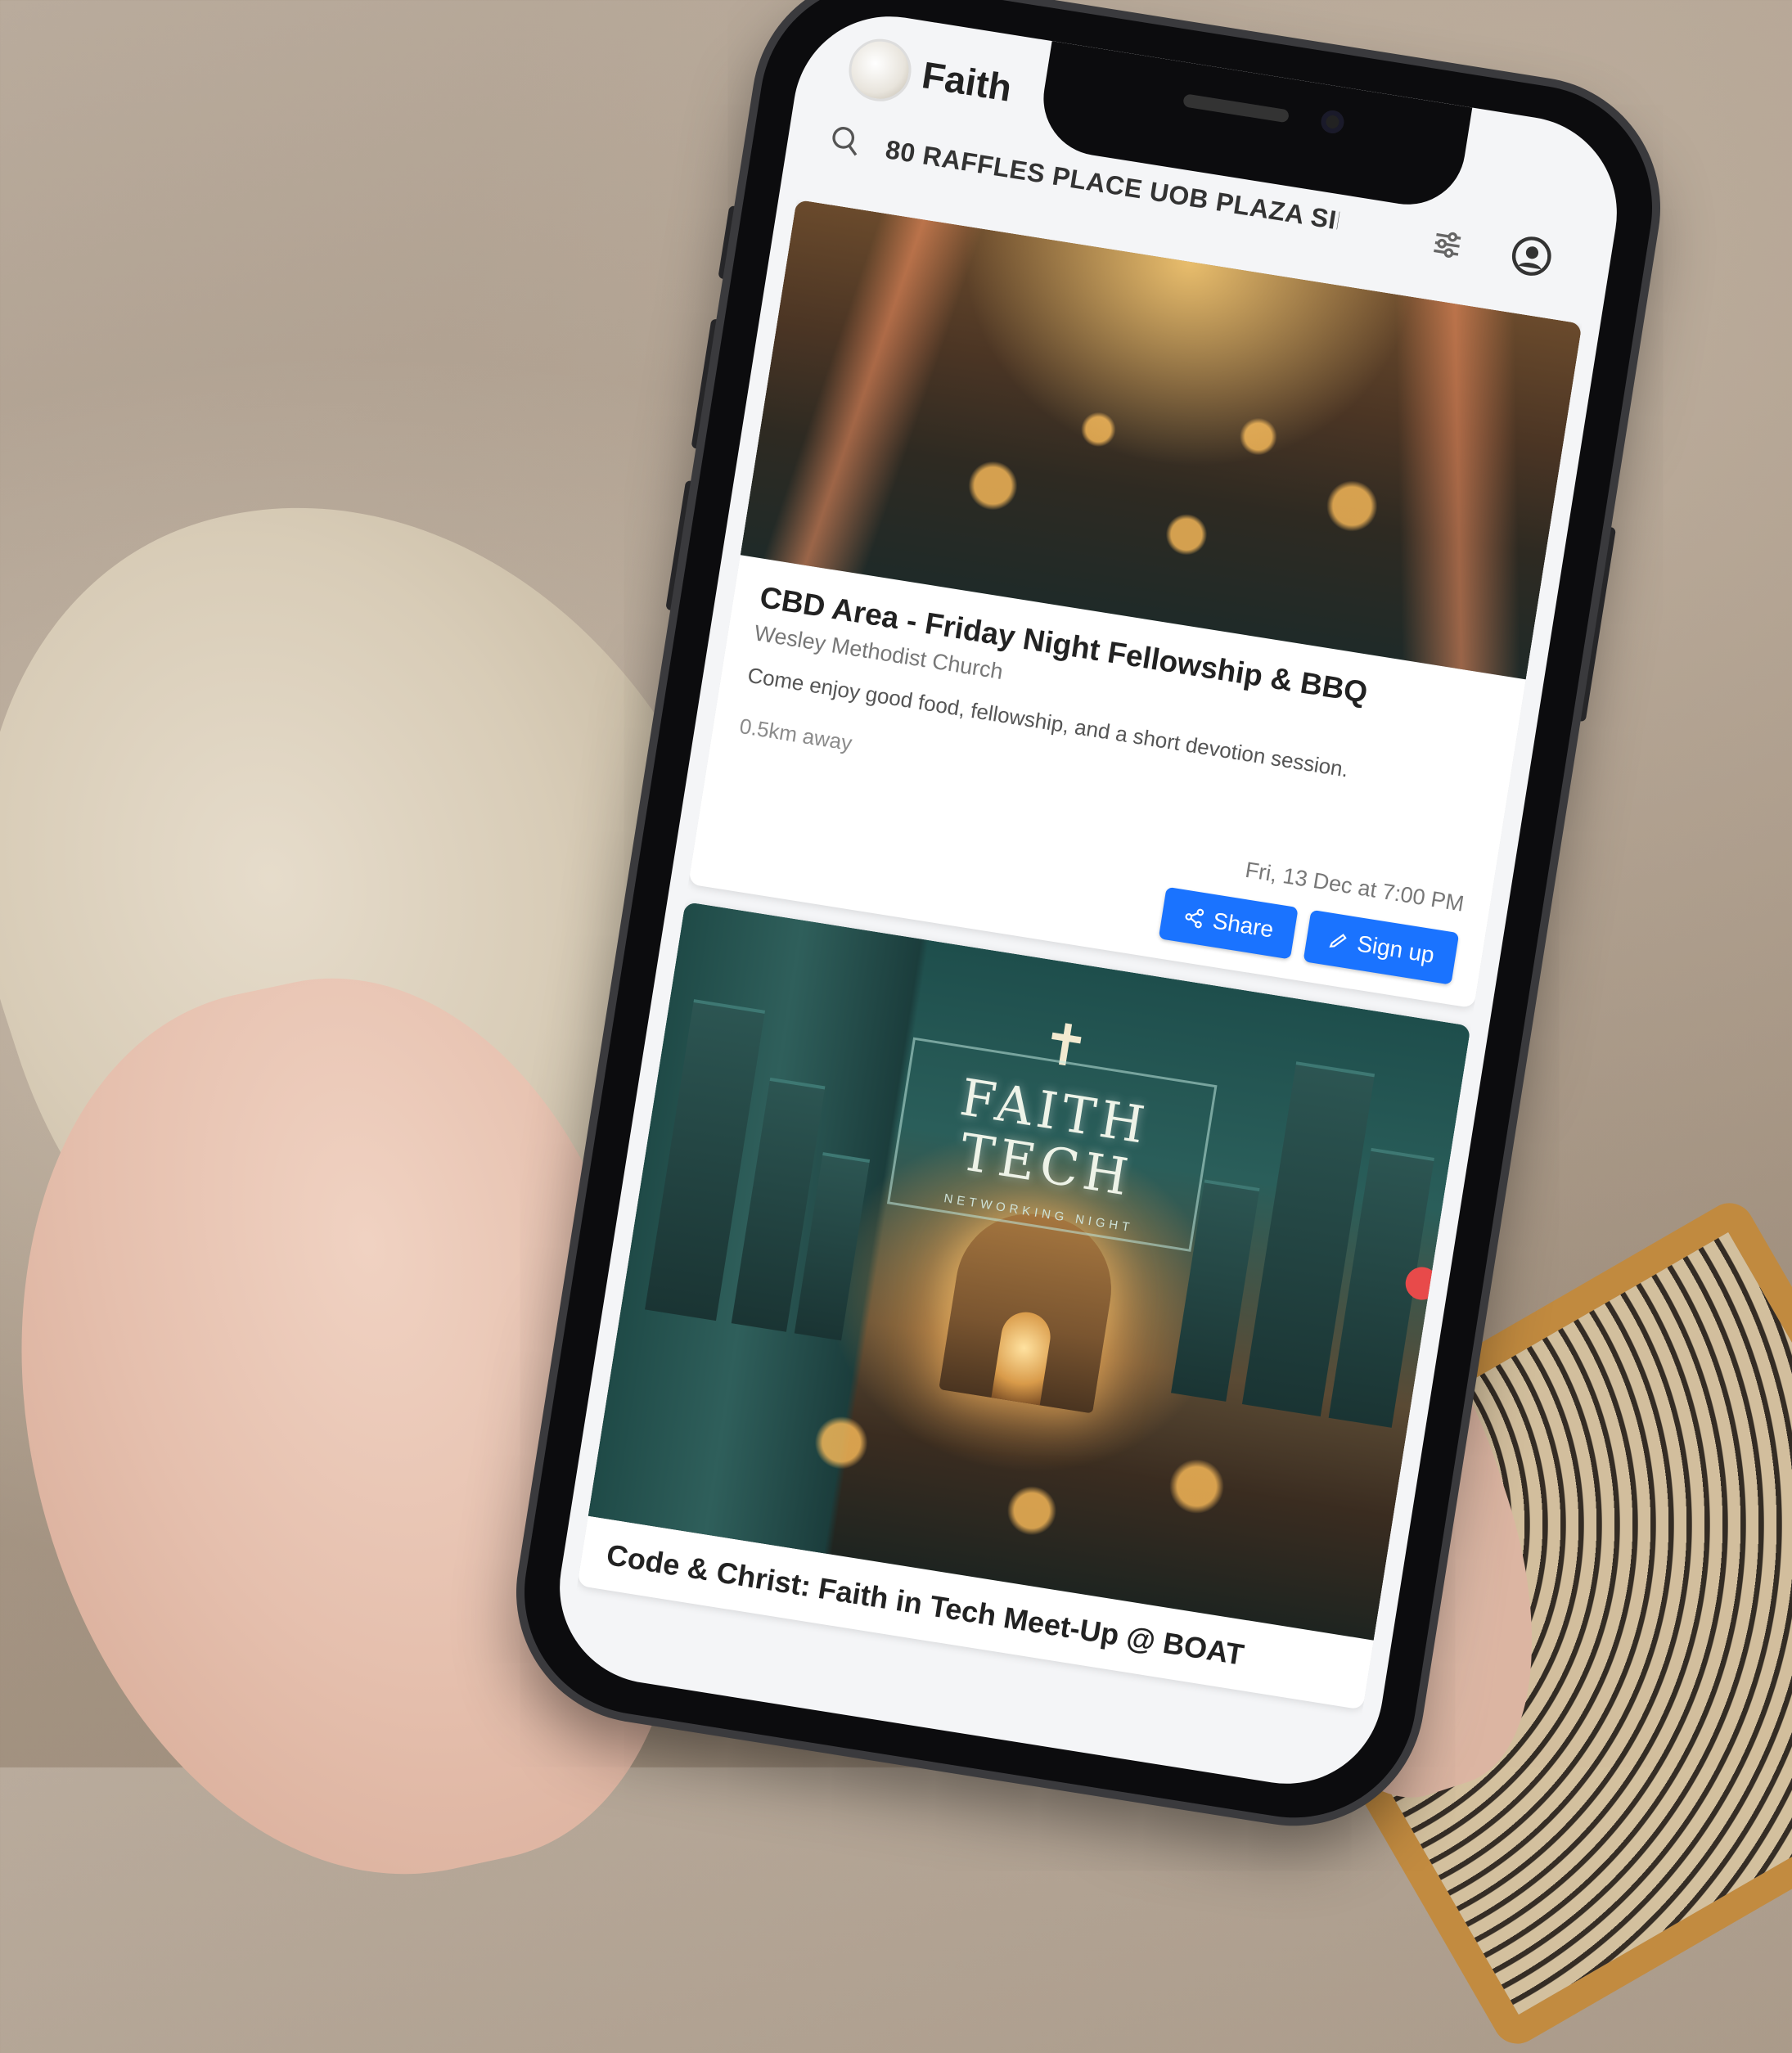  I want to click on church-door, so click(1022, 1356).